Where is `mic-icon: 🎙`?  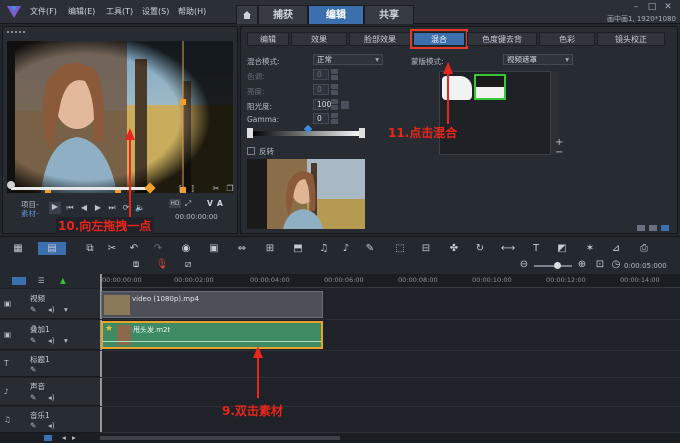 mic-icon: 🎙 is located at coordinates (162, 264).